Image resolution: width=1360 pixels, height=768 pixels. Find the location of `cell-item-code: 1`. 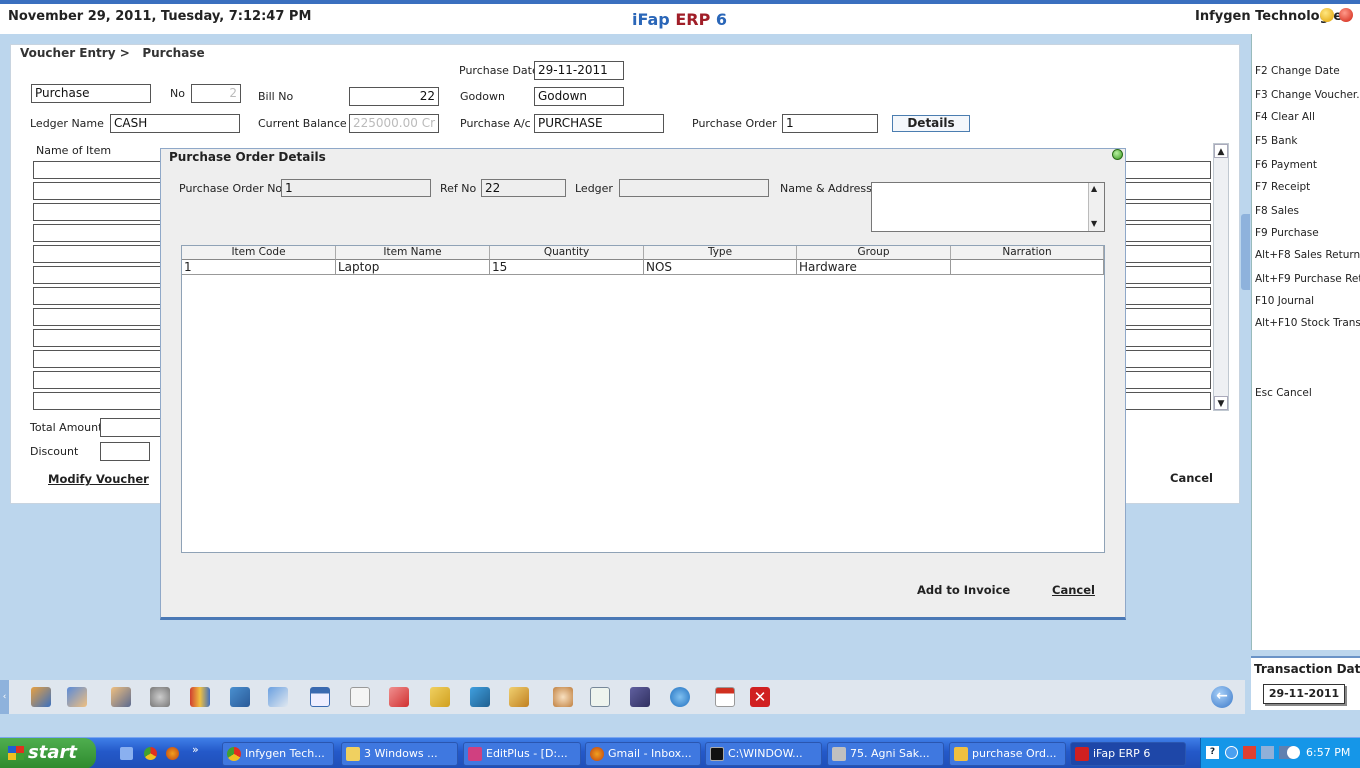

cell-item-code: 1 is located at coordinates (259, 267).